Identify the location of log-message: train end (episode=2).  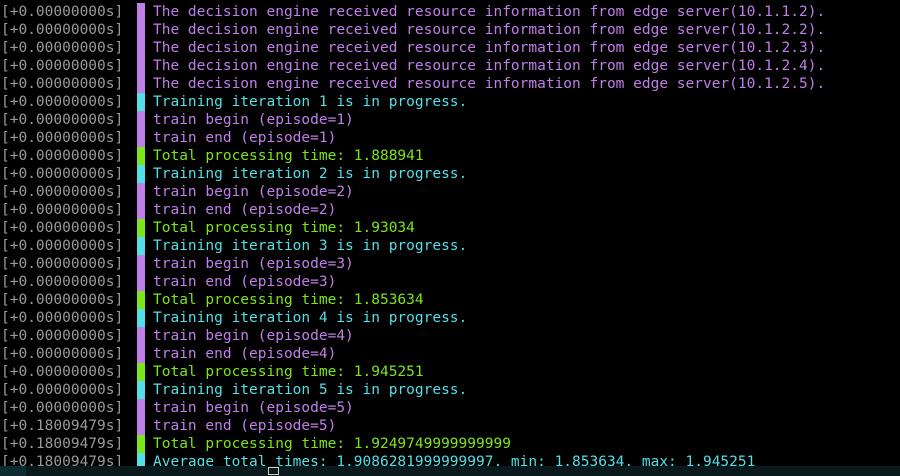
(245, 210).